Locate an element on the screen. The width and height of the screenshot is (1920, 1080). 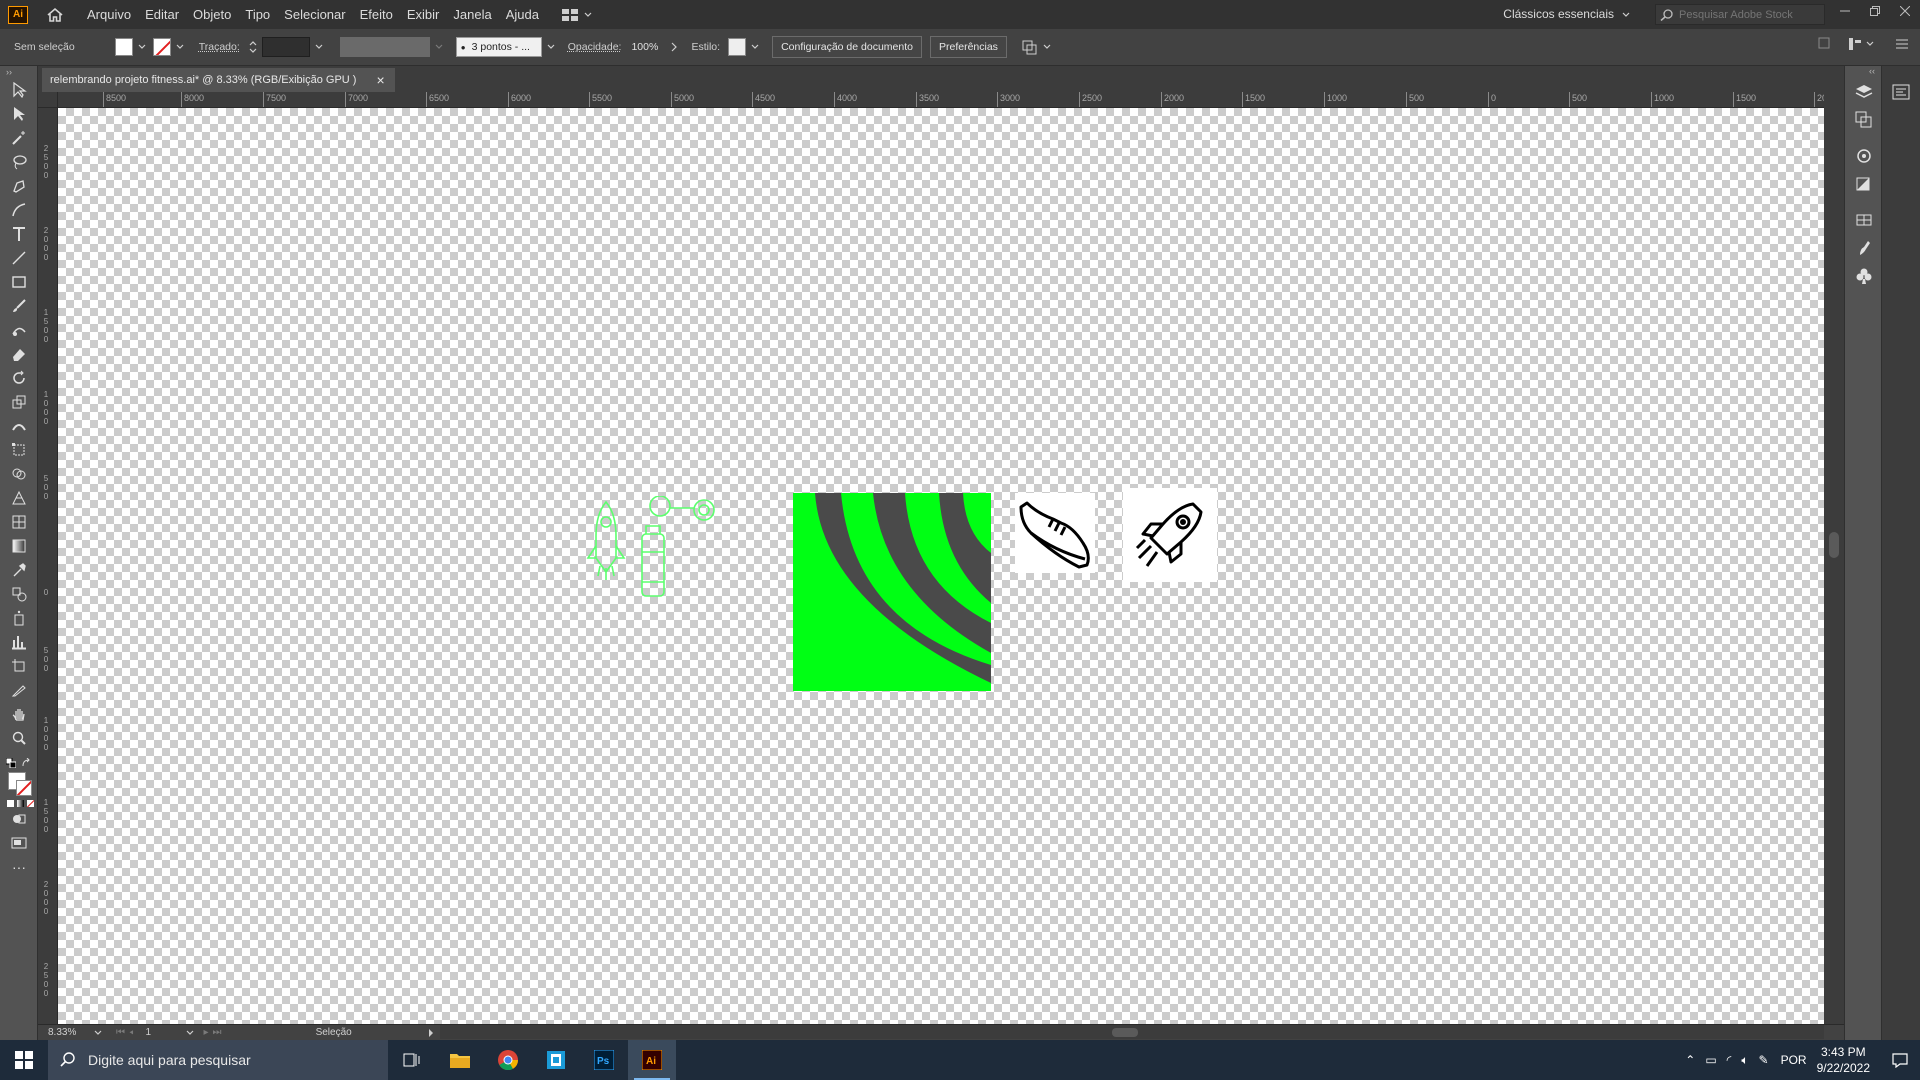
scale-tool is located at coordinates (19, 402).